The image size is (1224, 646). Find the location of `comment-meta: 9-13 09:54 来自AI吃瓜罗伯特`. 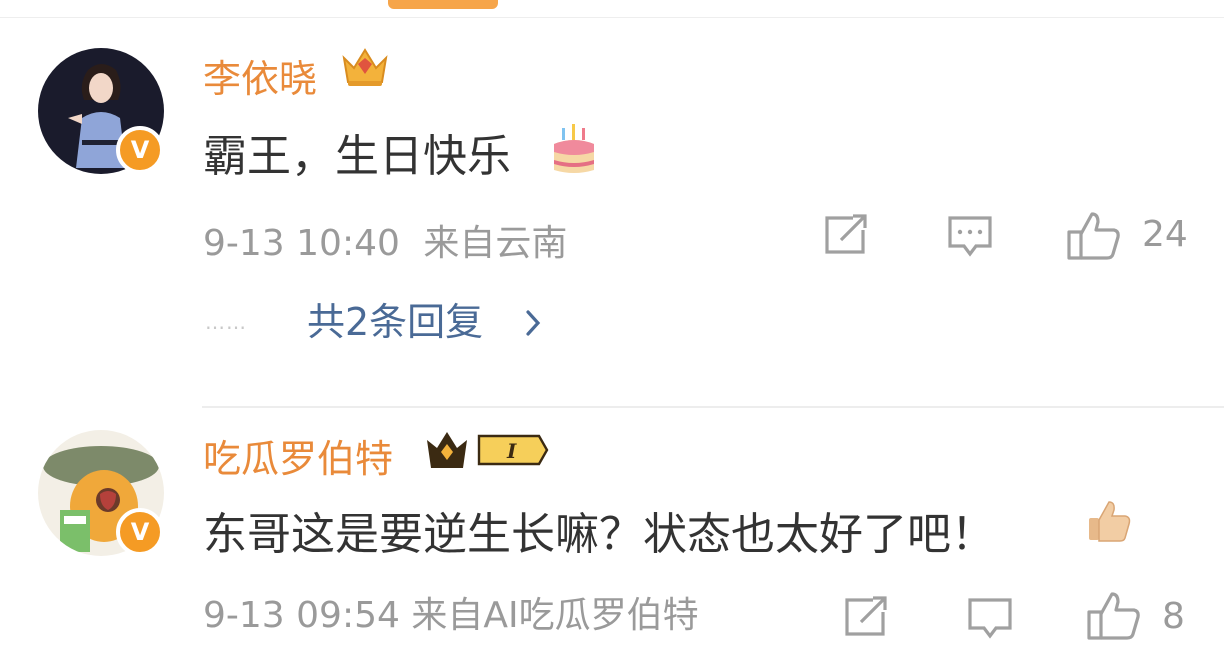

comment-meta: 9-13 09:54 来自AI吃瓜罗伯特 is located at coordinates (451, 615).